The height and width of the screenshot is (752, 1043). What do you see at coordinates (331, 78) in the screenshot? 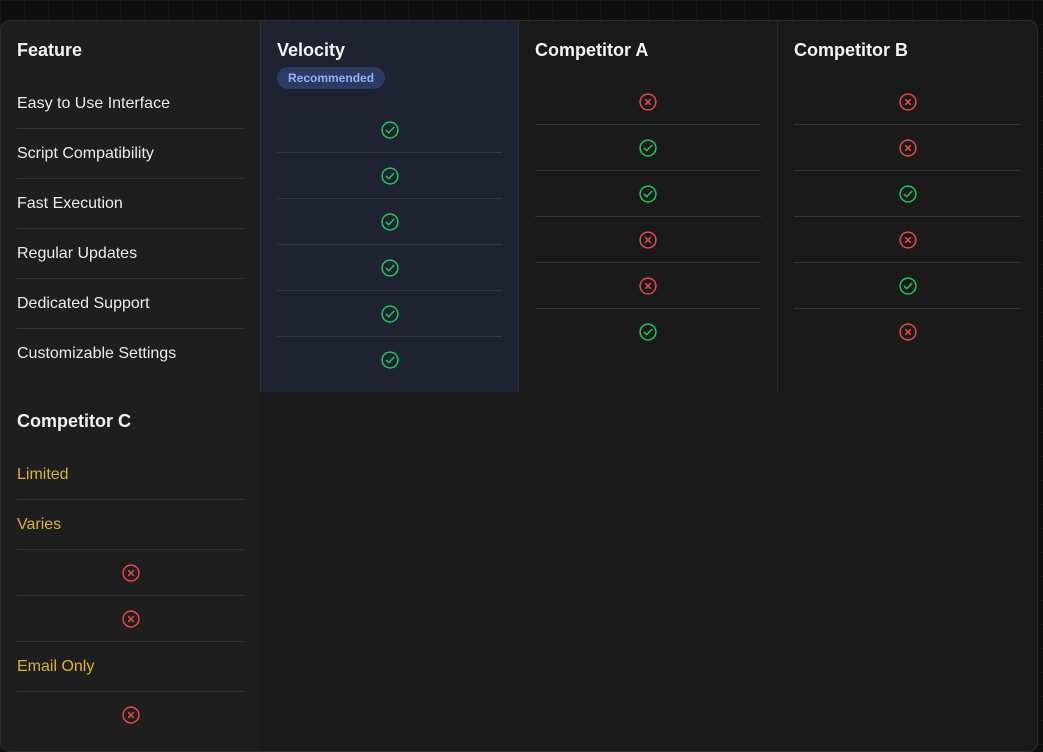
I see `recommended-badge: Recommended` at bounding box center [331, 78].